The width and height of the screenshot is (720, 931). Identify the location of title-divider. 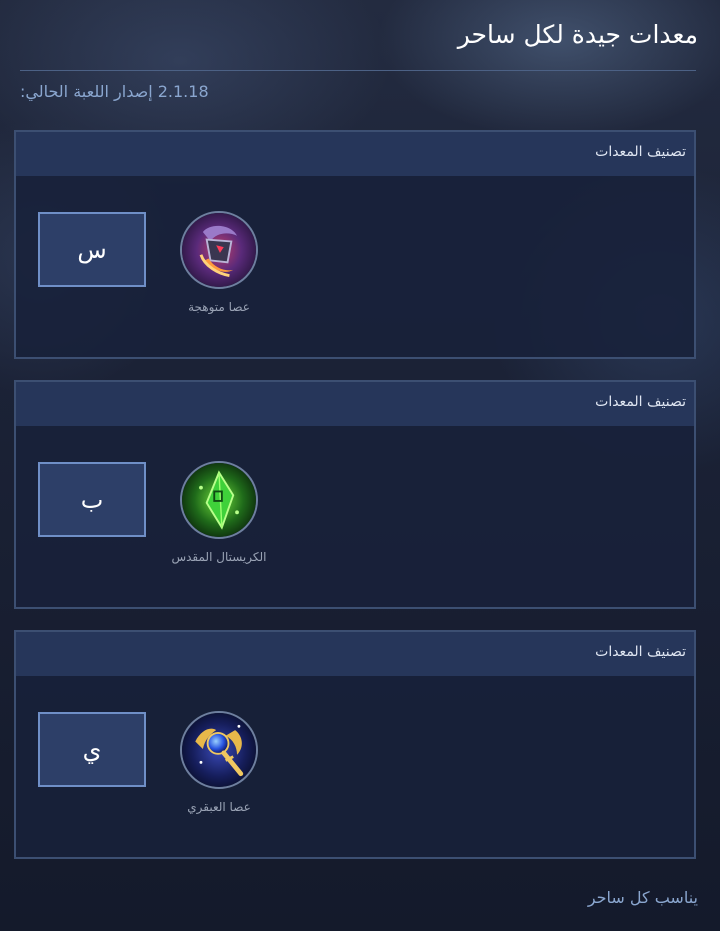
(358, 70).